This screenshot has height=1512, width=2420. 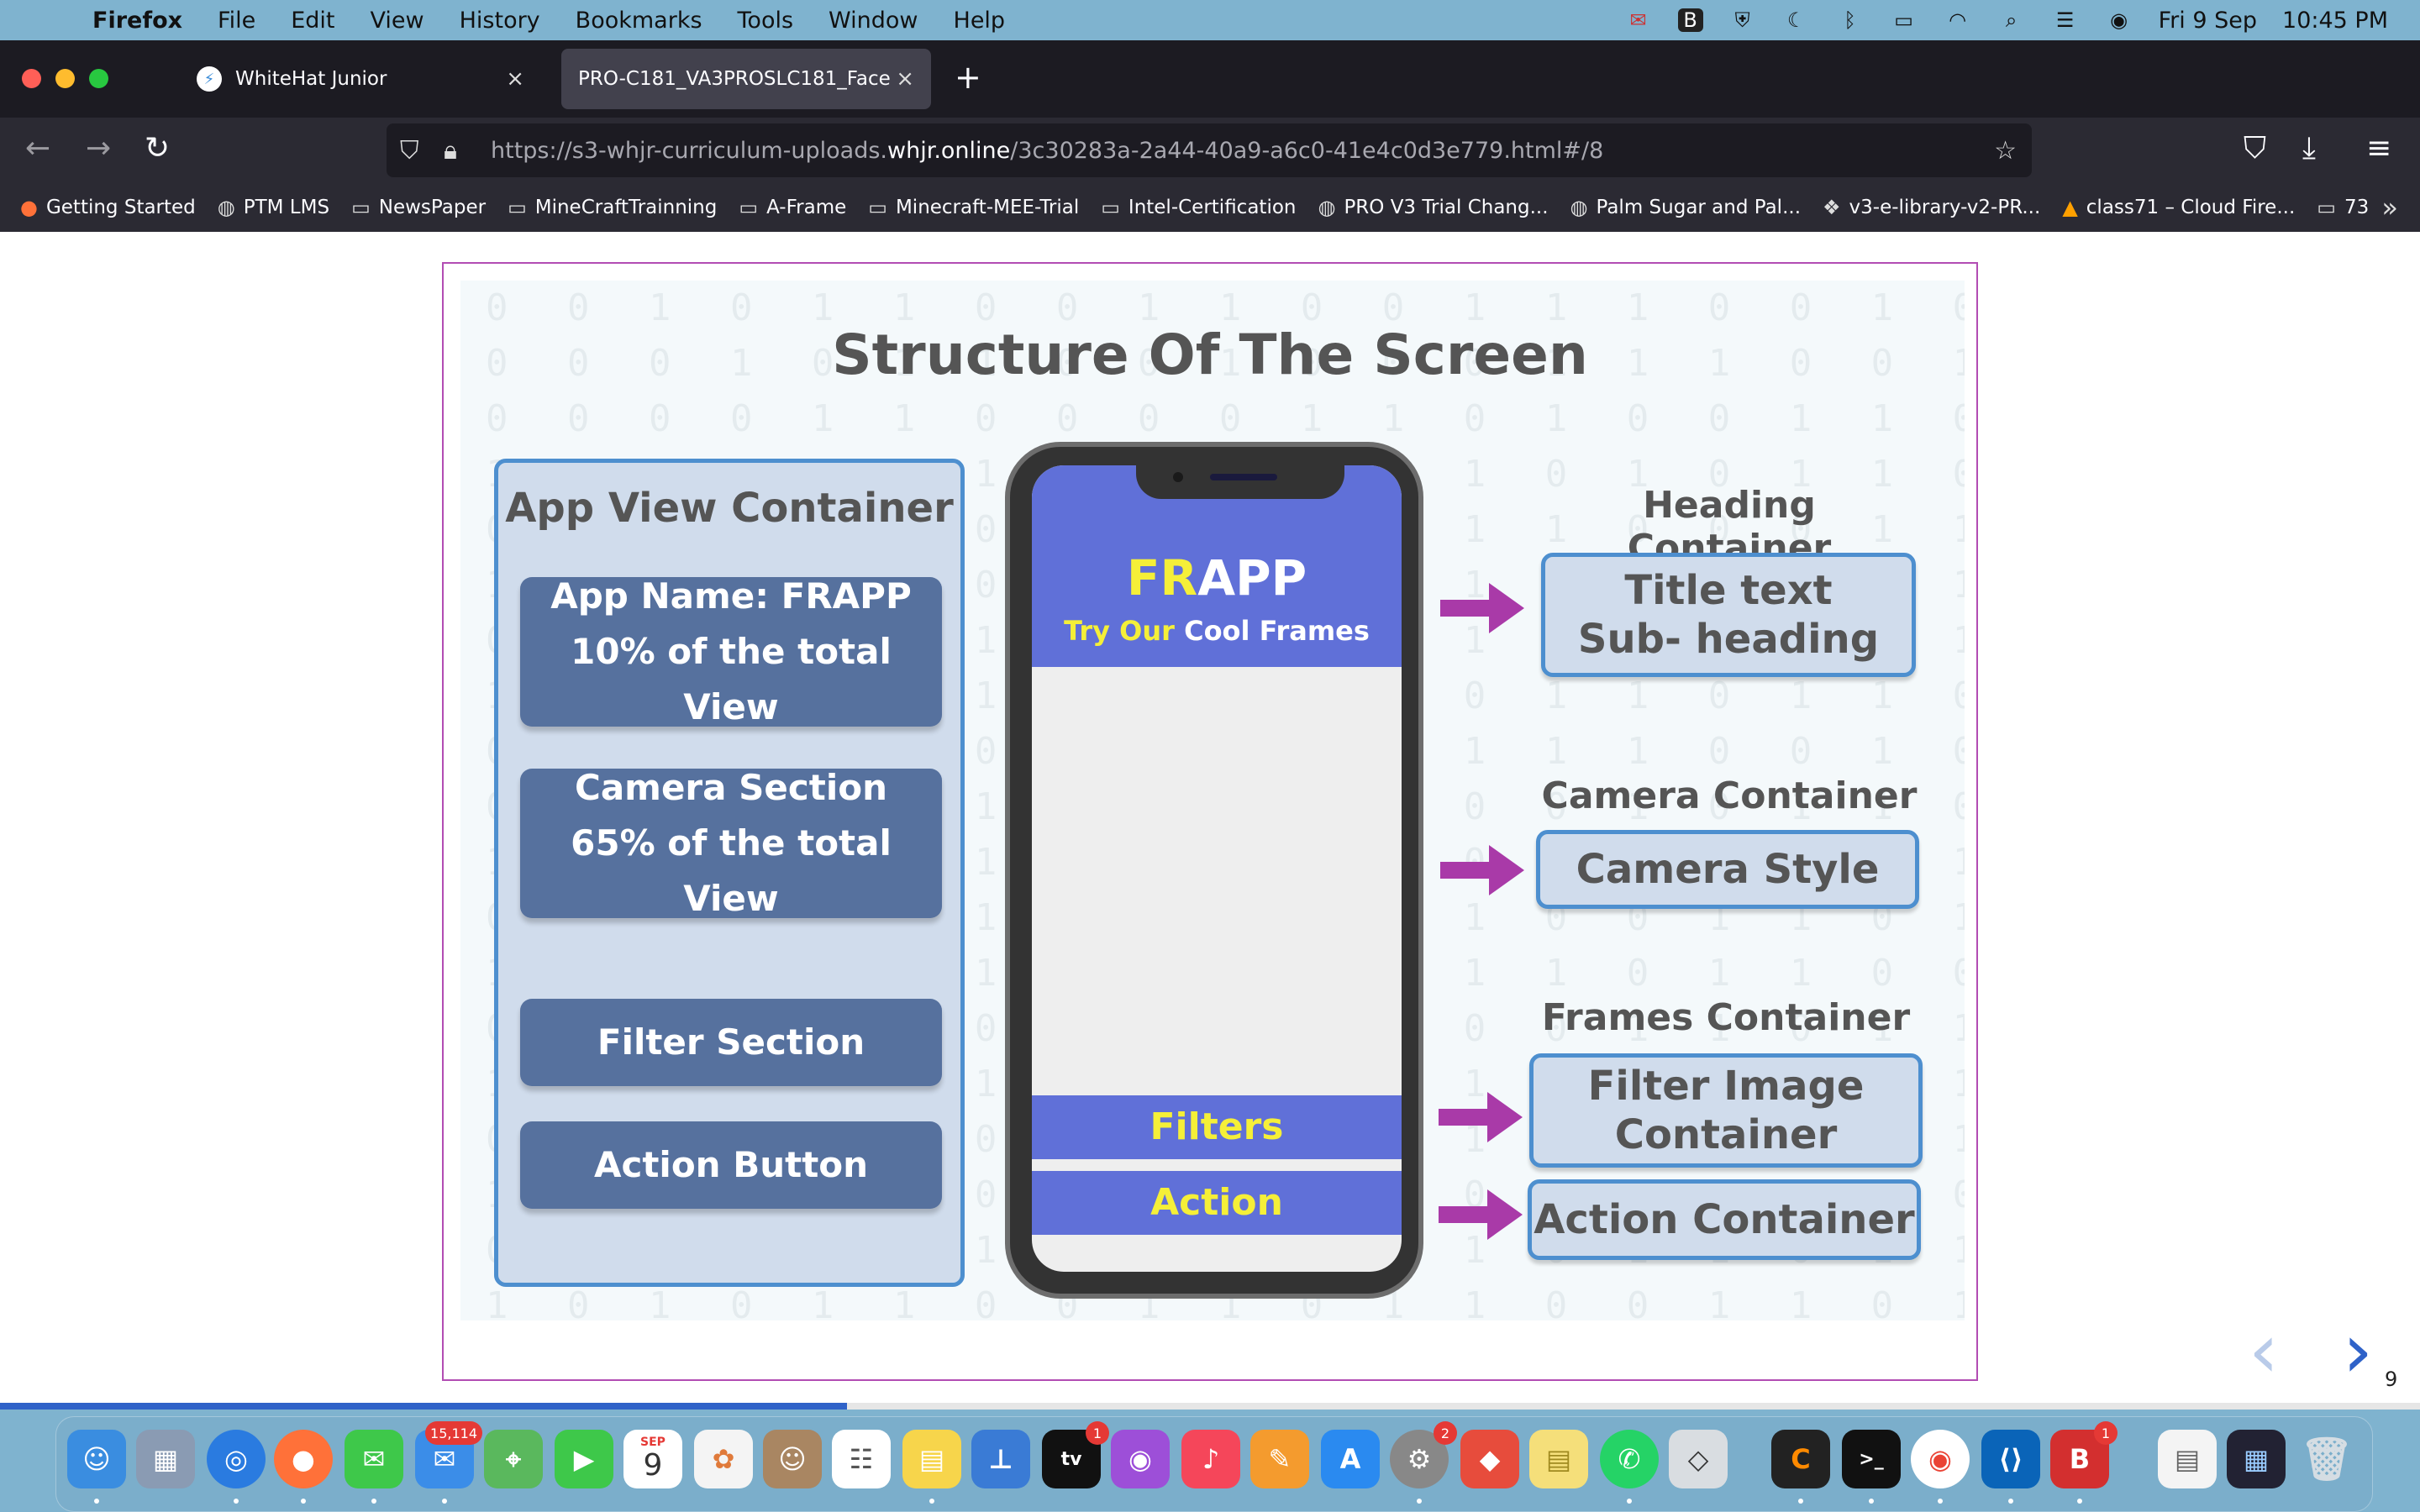 What do you see at coordinates (2255, 148) in the screenshot?
I see `pocket-icon: ⛉` at bounding box center [2255, 148].